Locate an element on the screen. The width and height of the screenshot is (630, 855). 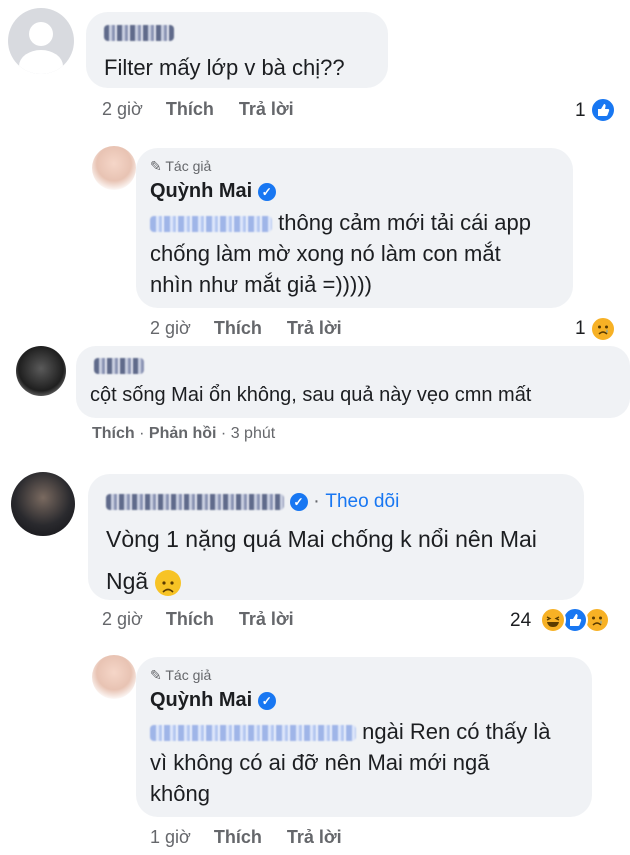
comment-time: 3 phút is located at coordinates (253, 433).